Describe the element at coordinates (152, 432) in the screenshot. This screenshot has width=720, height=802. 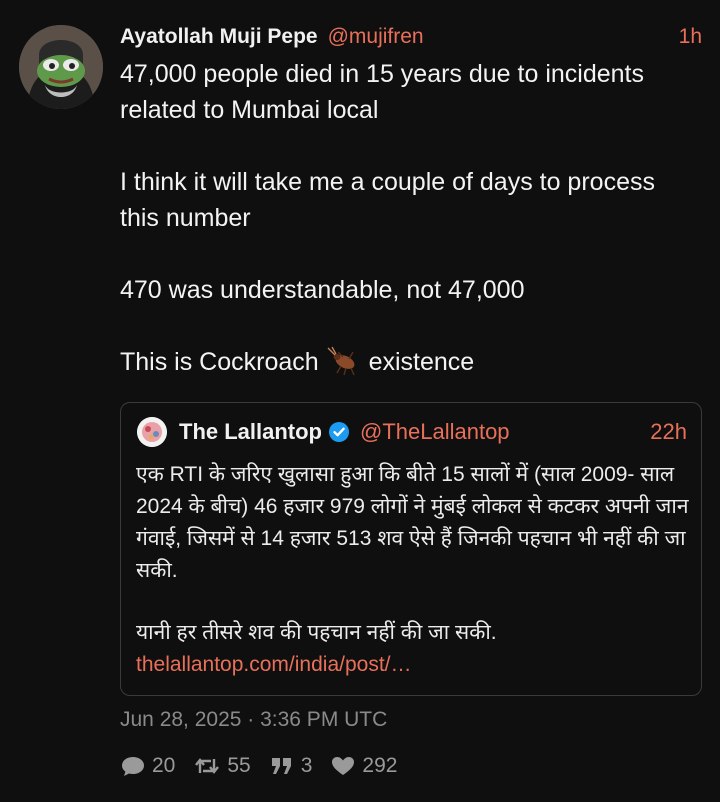
I see `quoted-avatar` at that location.